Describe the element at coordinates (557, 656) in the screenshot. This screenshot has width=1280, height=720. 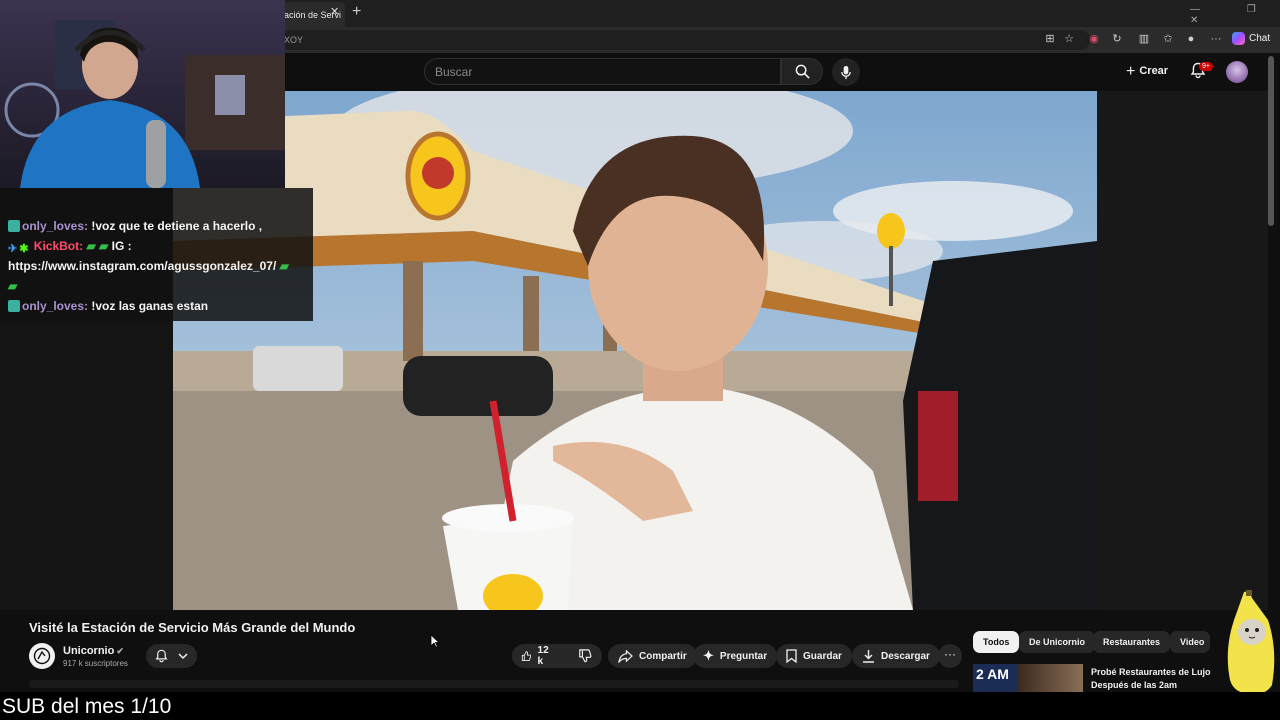
I see `like-dislike-group: 12 k` at that location.